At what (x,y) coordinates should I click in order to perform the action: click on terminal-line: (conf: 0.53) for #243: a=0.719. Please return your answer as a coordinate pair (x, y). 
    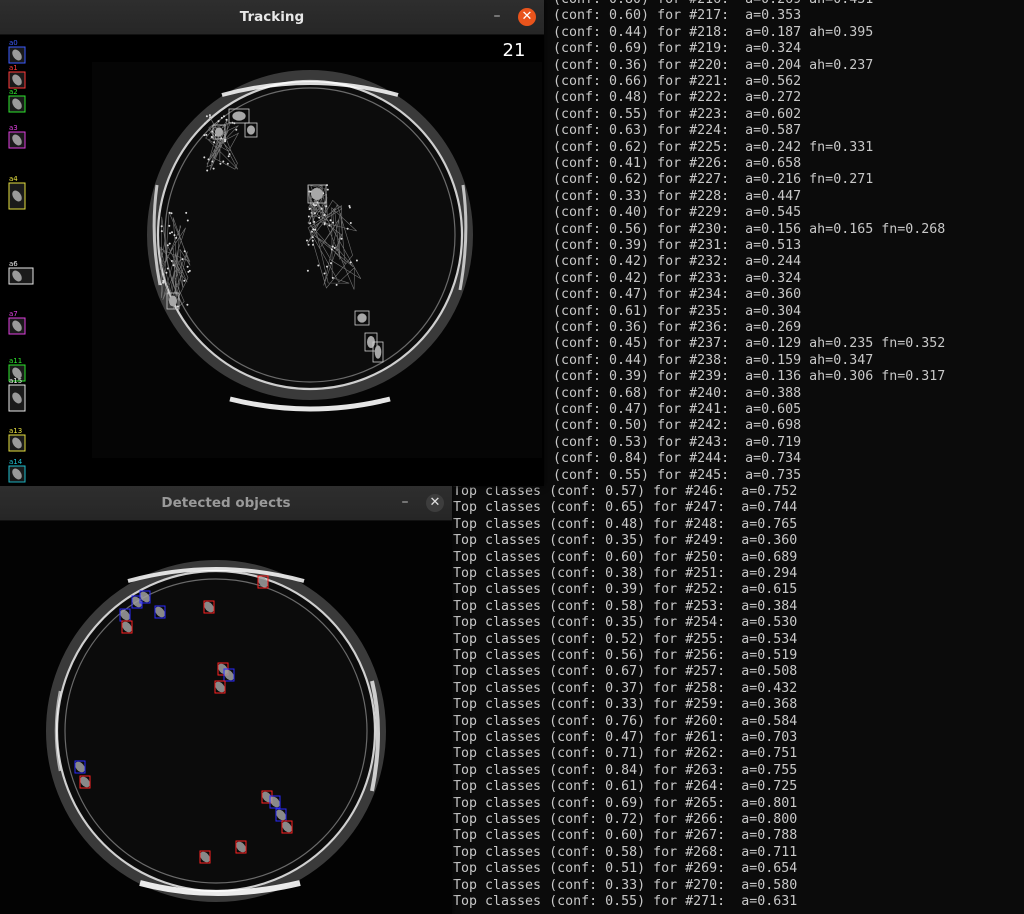
    Looking at the image, I should click on (677, 442).